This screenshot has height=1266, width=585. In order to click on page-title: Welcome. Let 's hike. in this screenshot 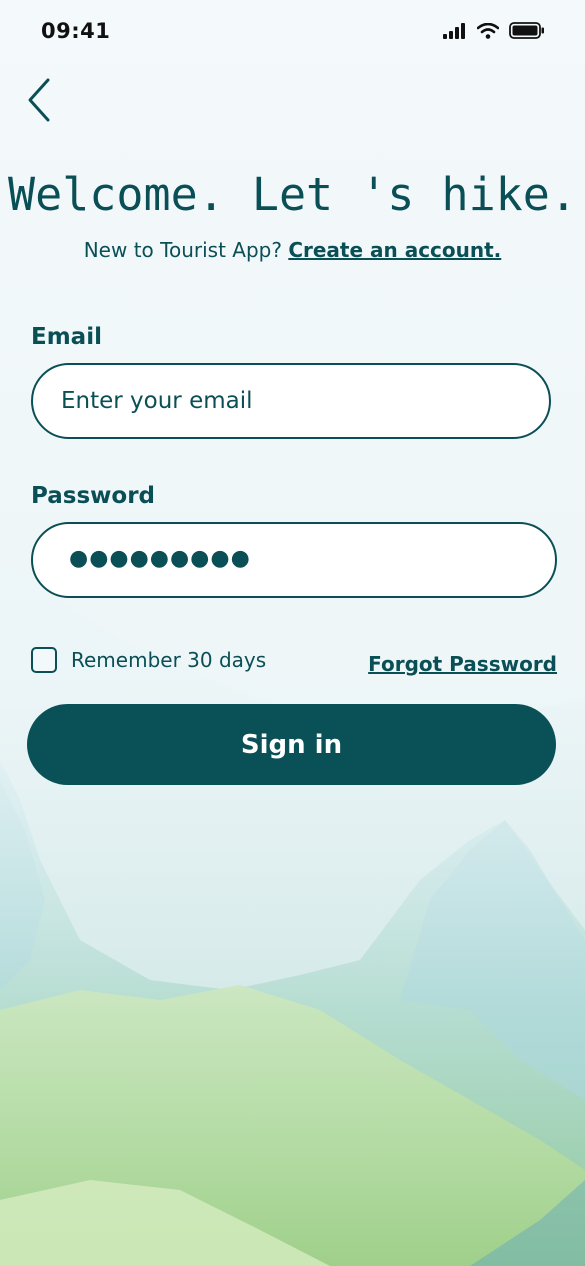, I will do `click(292, 194)`.